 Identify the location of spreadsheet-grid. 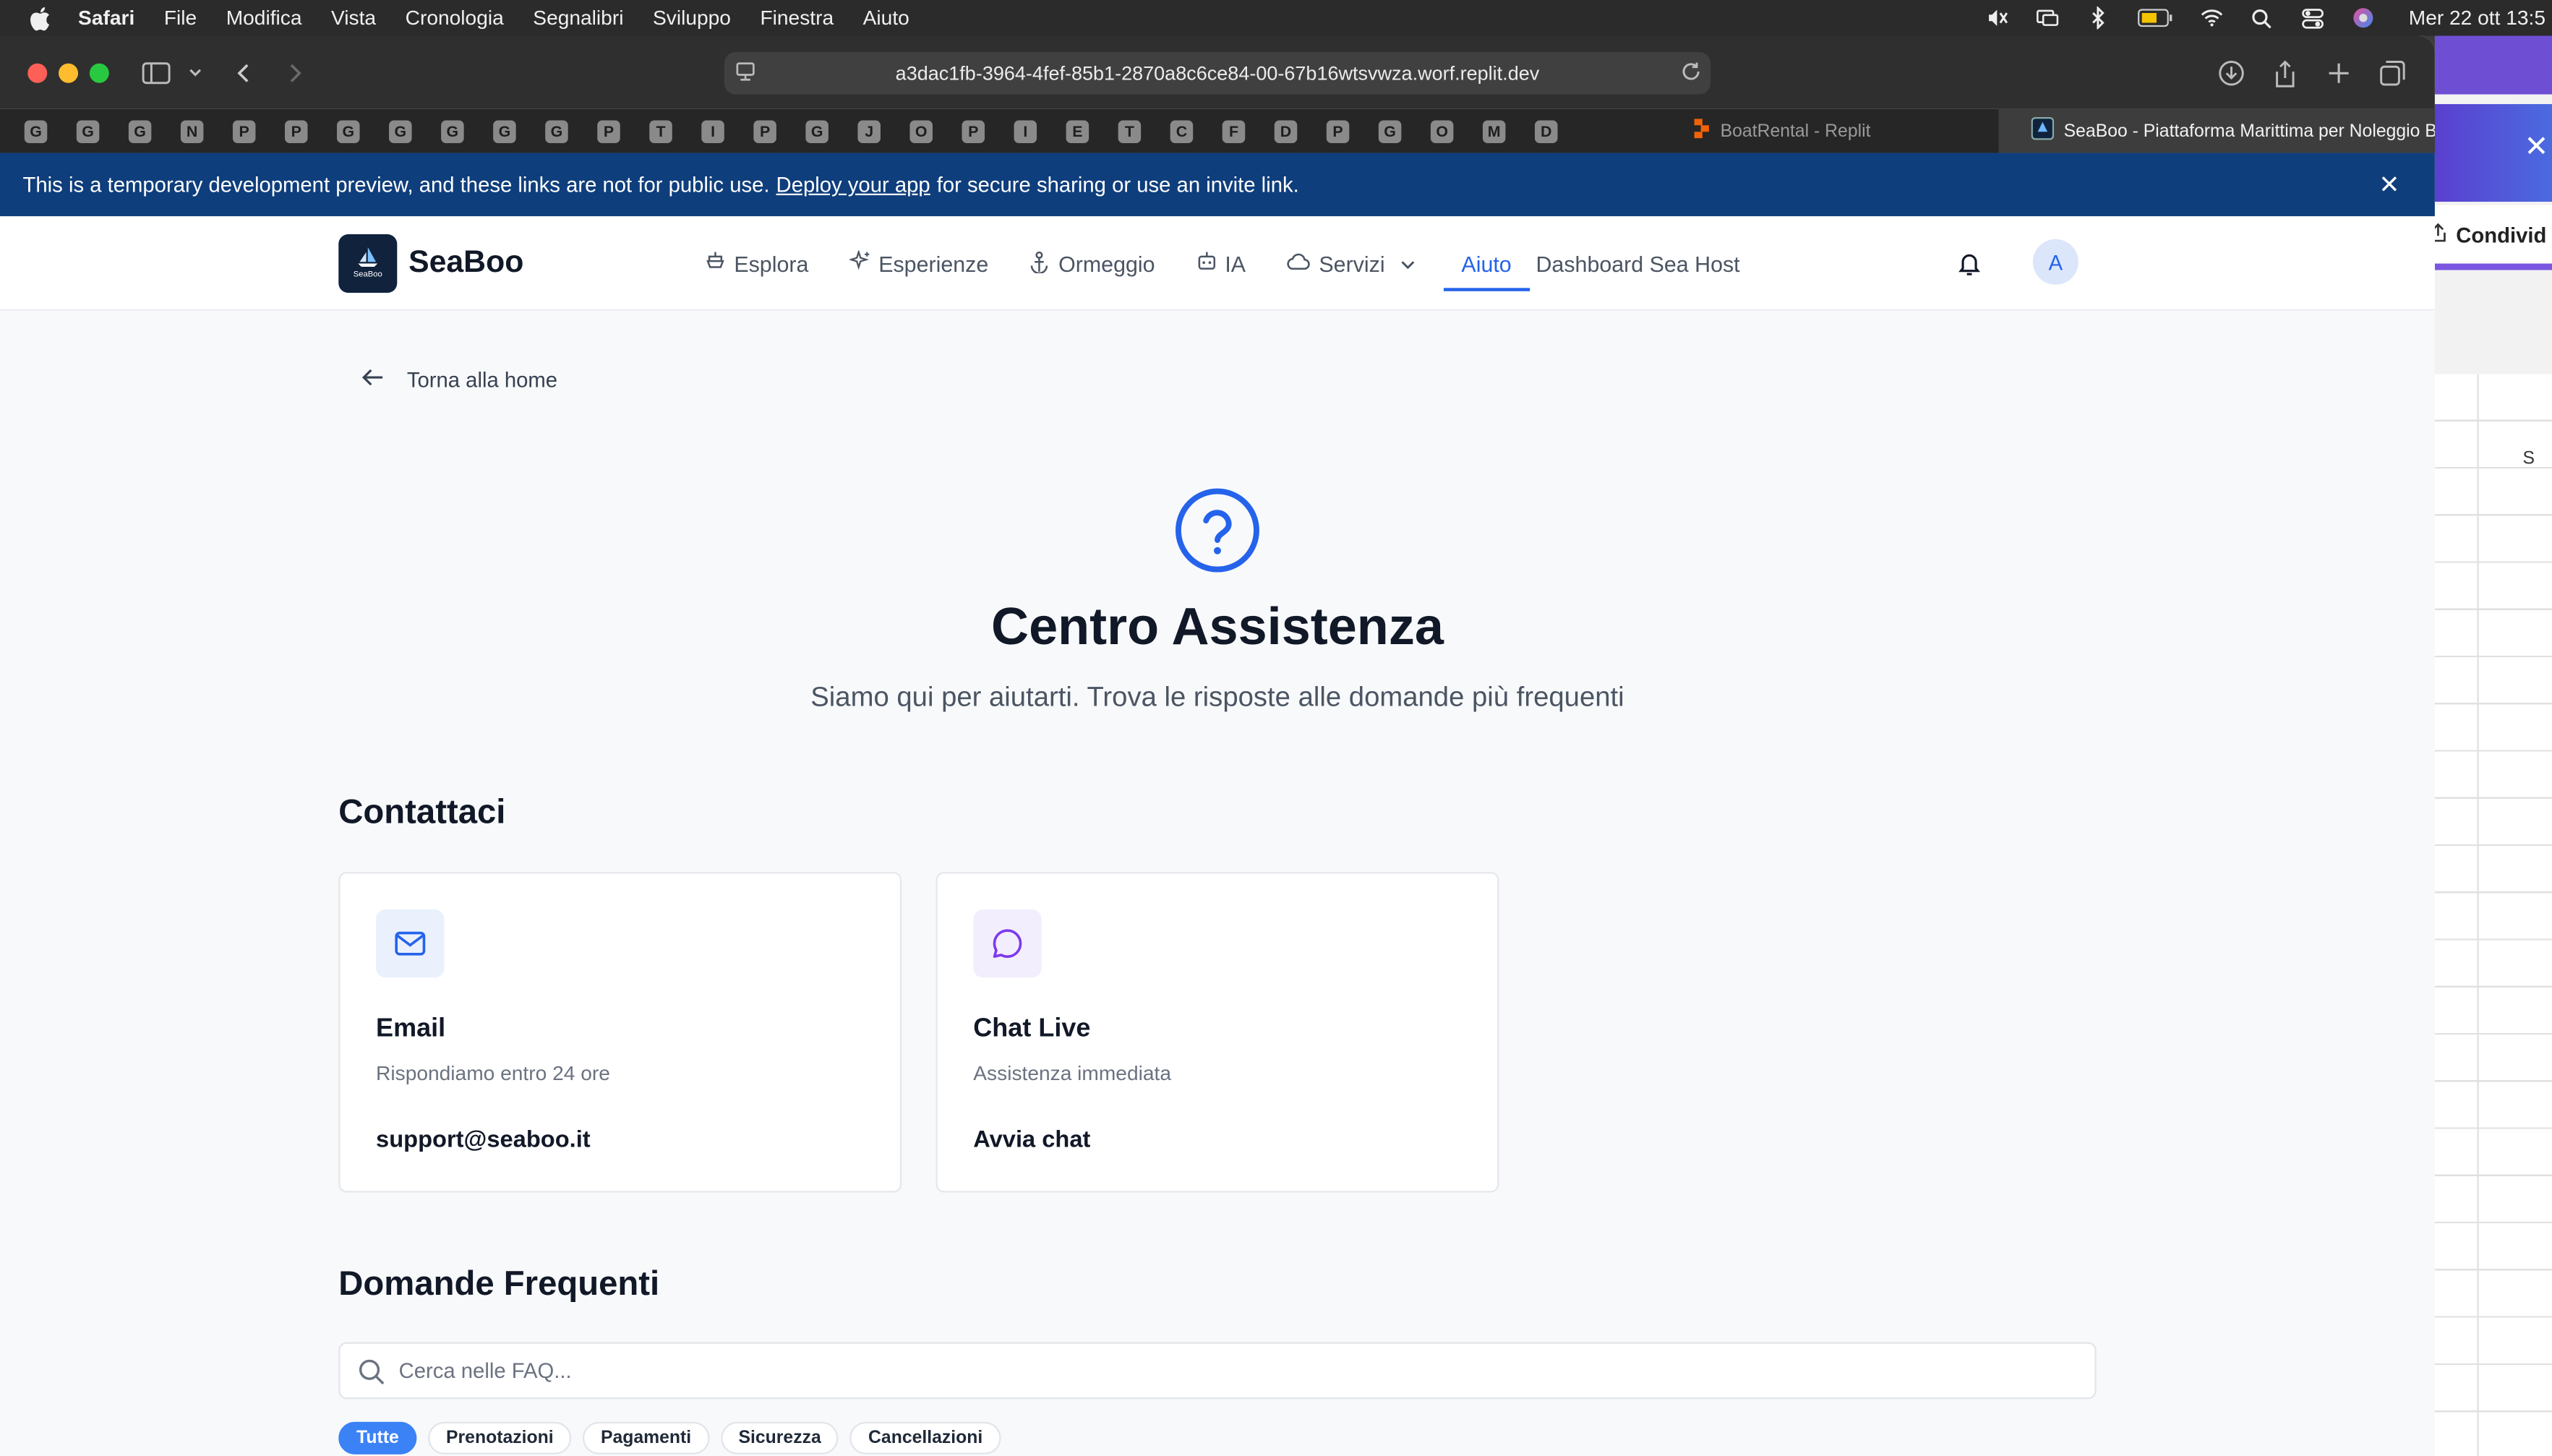
(2493, 915).